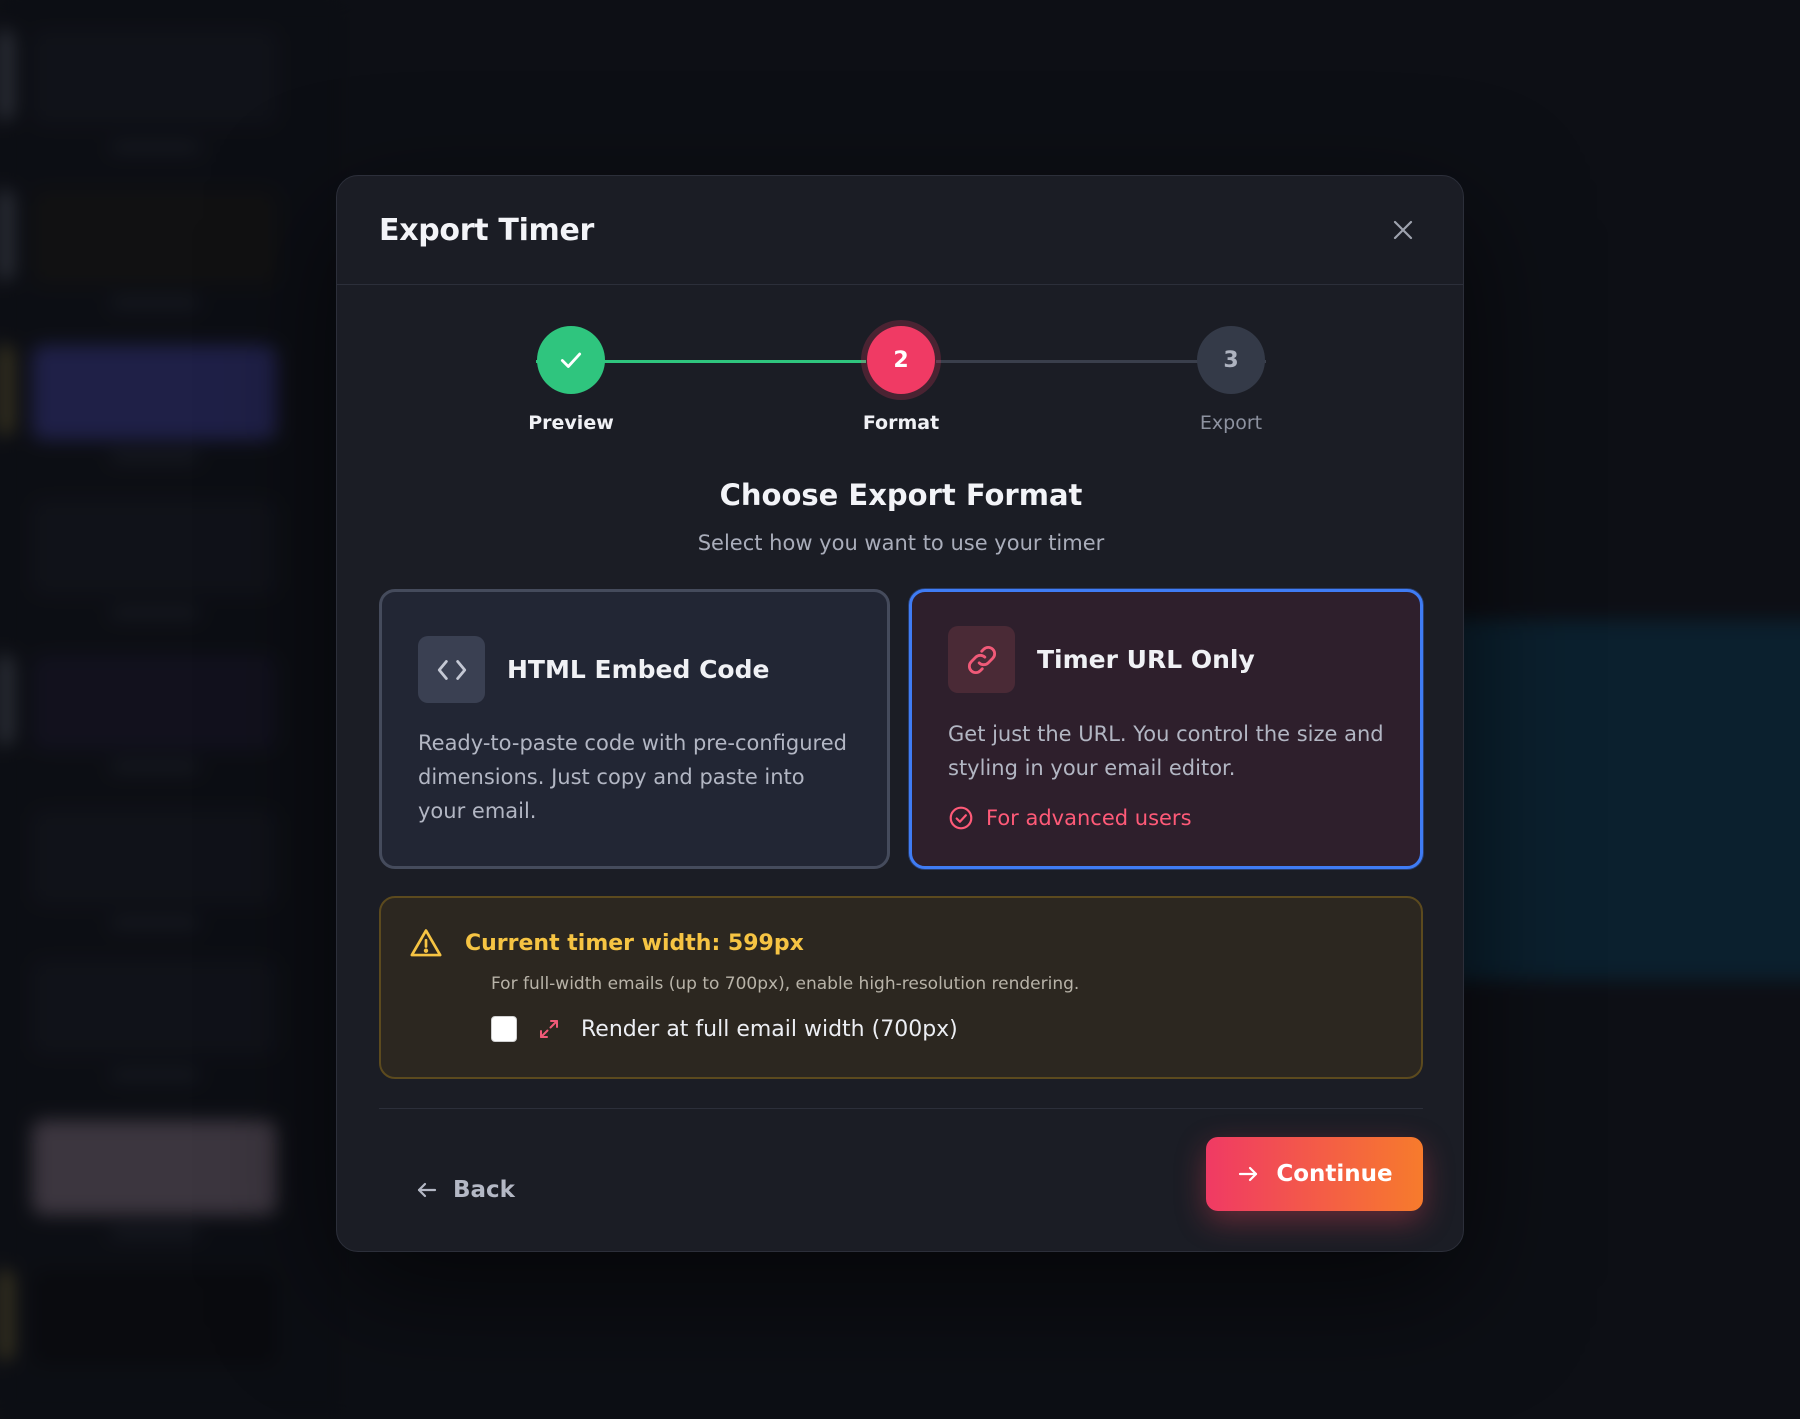 The height and width of the screenshot is (1419, 1800). I want to click on full-width-option: Render at full email width (700px), so click(942, 1029).